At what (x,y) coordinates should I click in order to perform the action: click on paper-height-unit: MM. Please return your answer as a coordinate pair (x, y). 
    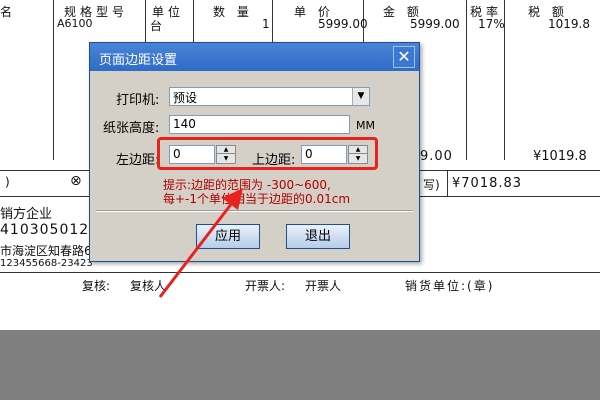
    Looking at the image, I should click on (365, 125).